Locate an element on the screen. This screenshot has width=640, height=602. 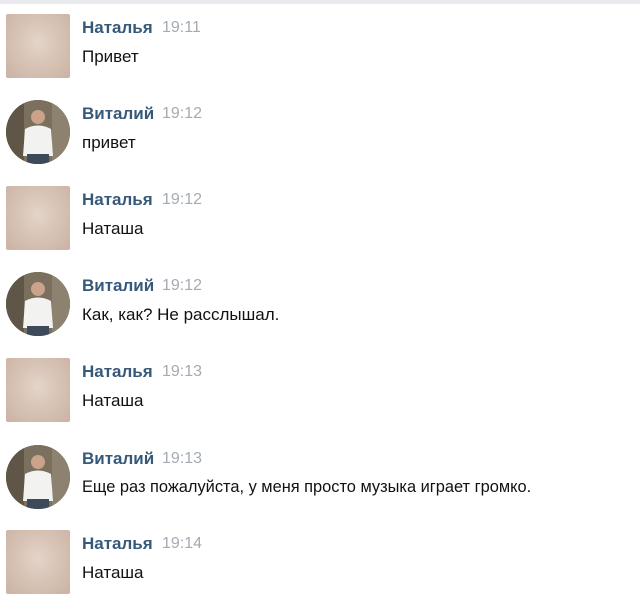
message-text: Привет is located at coordinates (110, 56).